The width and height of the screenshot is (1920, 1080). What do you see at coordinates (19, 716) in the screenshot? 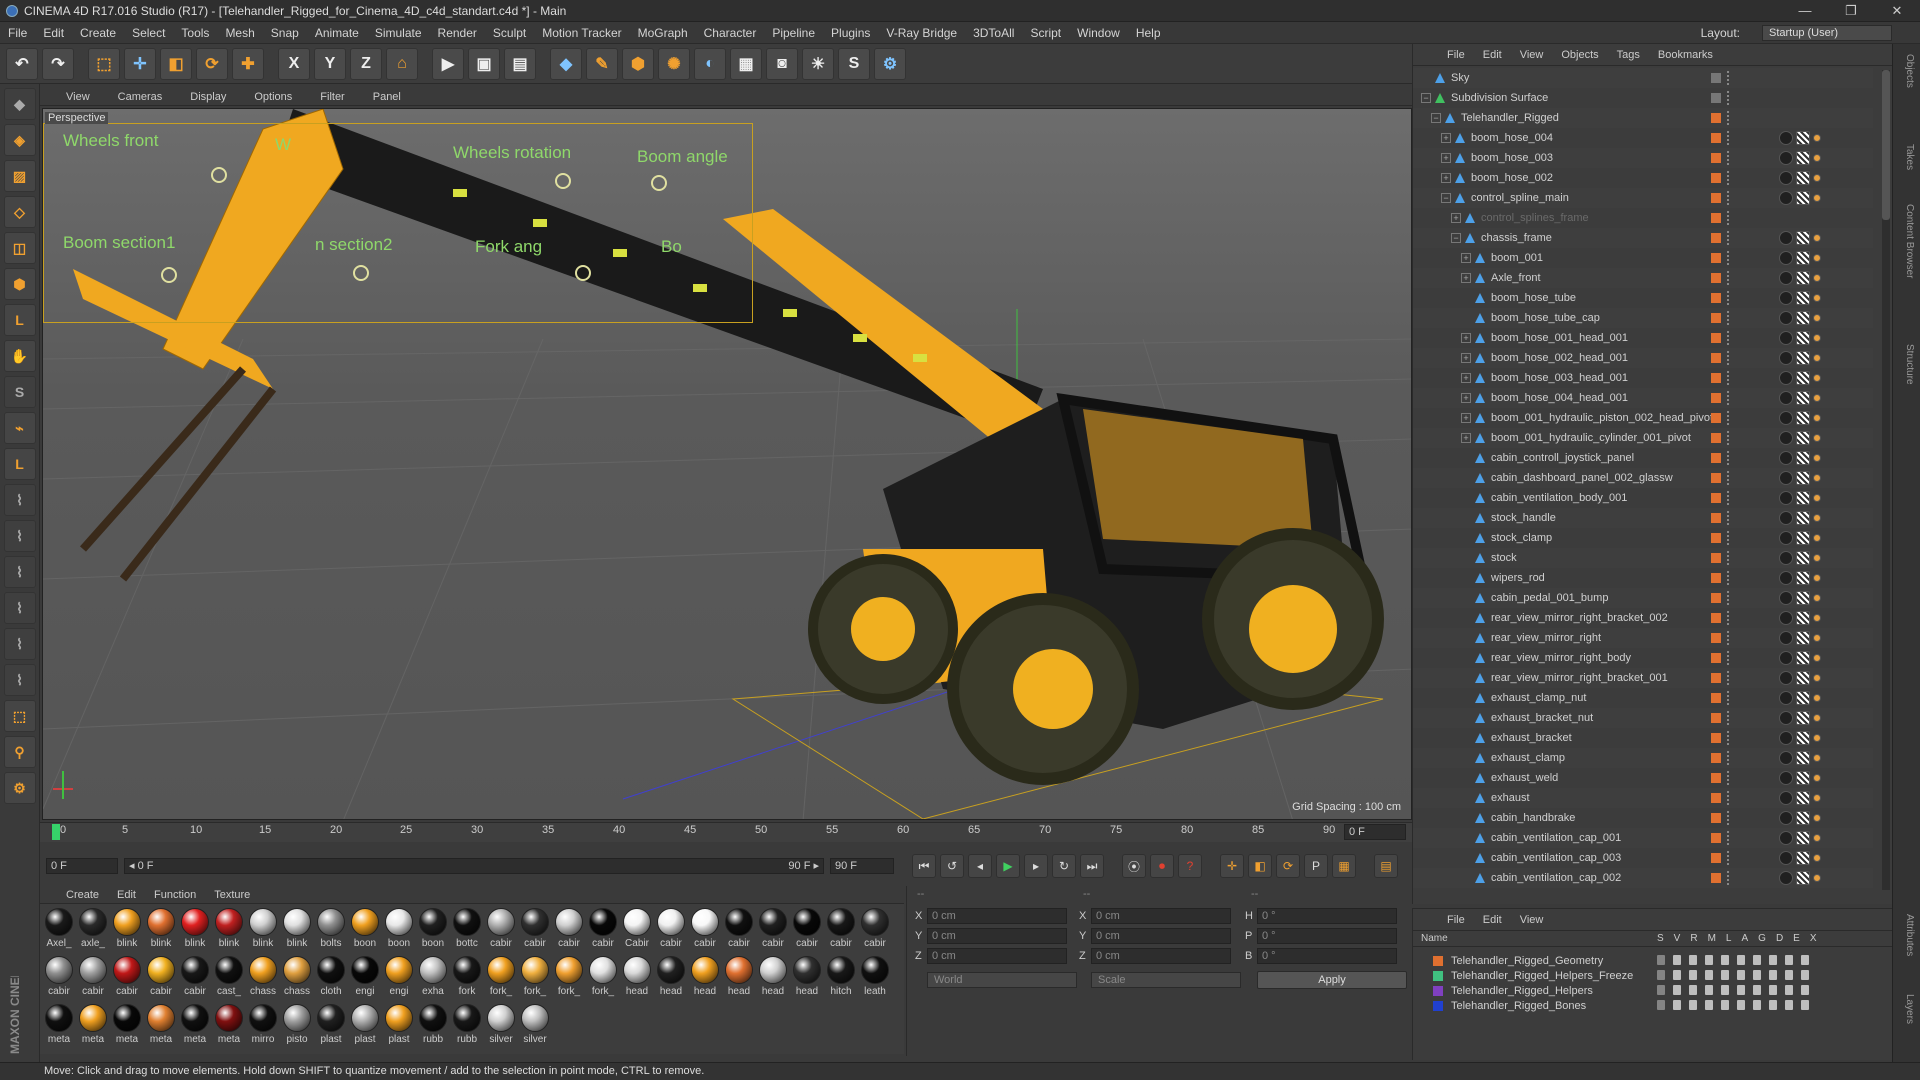
I see `selection-filter-icon: ⬚` at bounding box center [19, 716].